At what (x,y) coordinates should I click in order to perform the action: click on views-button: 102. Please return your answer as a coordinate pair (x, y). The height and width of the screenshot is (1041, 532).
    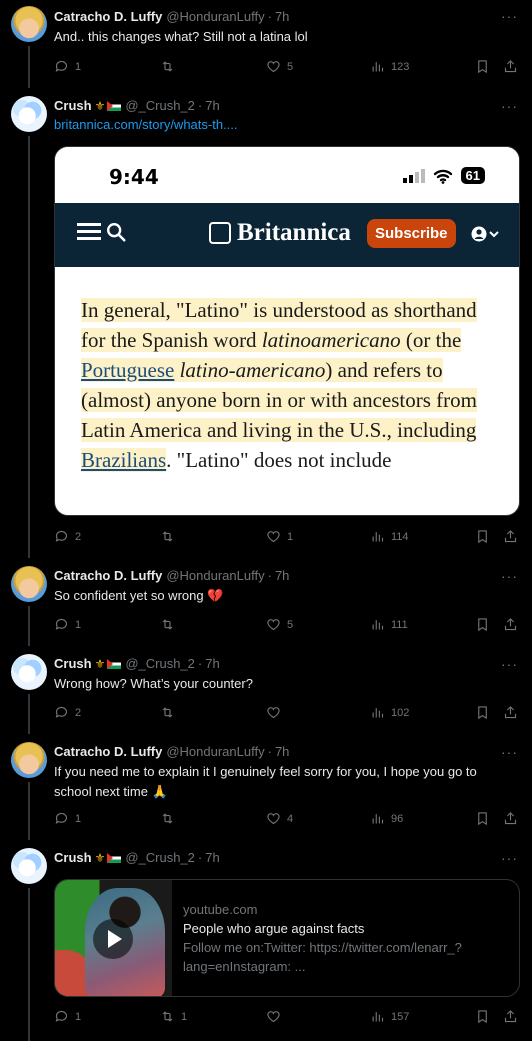
    Looking at the image, I should click on (389, 712).